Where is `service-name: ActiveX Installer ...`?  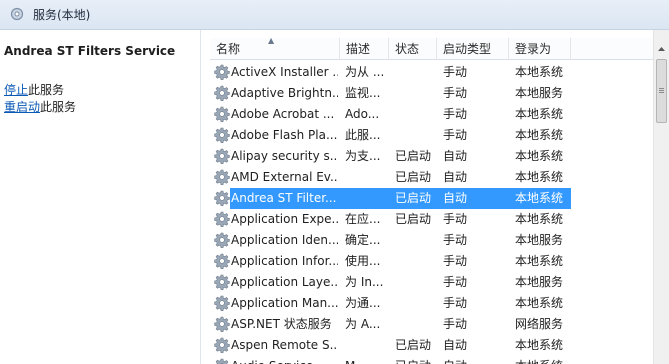
service-name: ActiveX Installer ... is located at coordinates (284, 72).